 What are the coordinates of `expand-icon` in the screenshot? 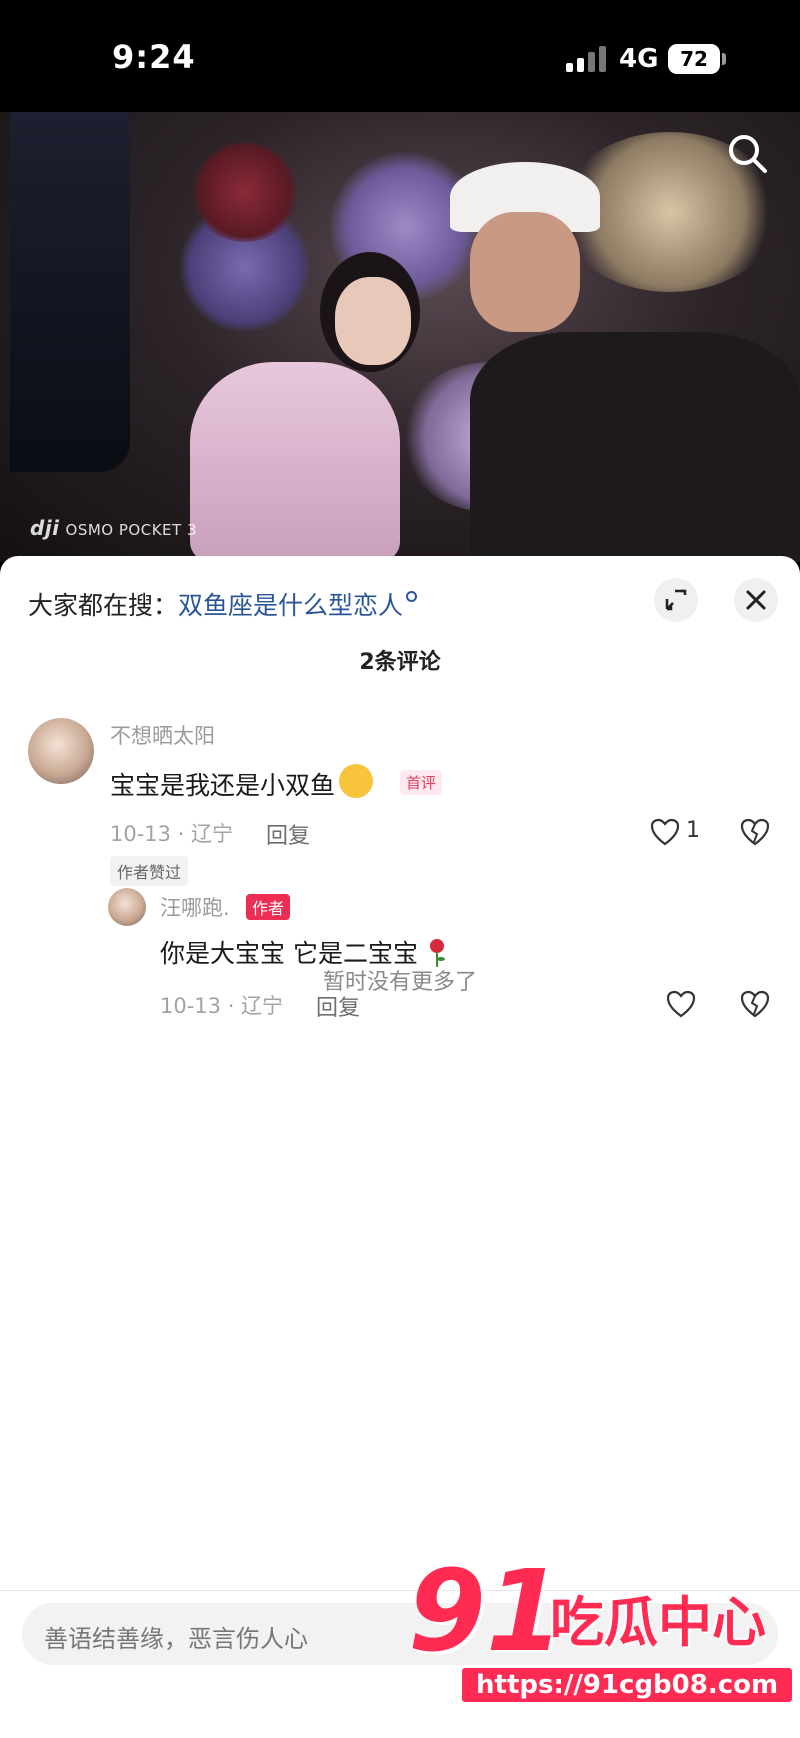 It's located at (676, 600).